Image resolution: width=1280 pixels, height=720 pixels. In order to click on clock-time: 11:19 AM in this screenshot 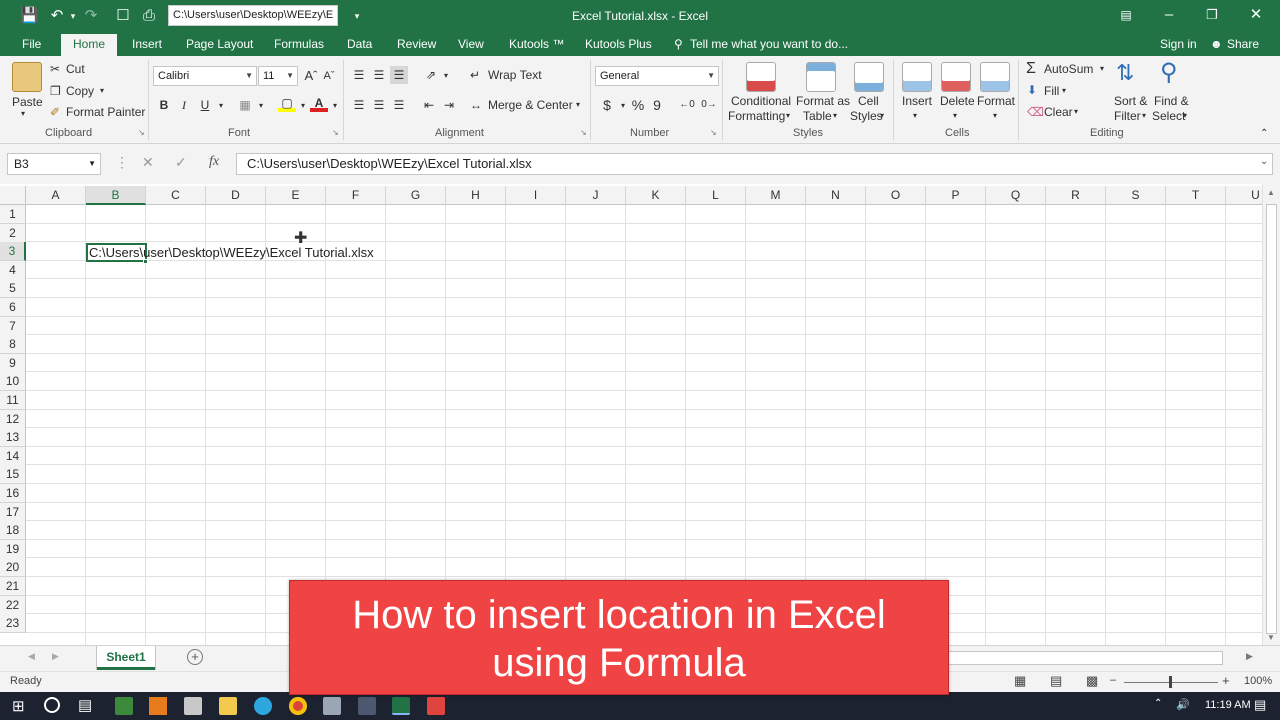, I will do `click(1228, 705)`.